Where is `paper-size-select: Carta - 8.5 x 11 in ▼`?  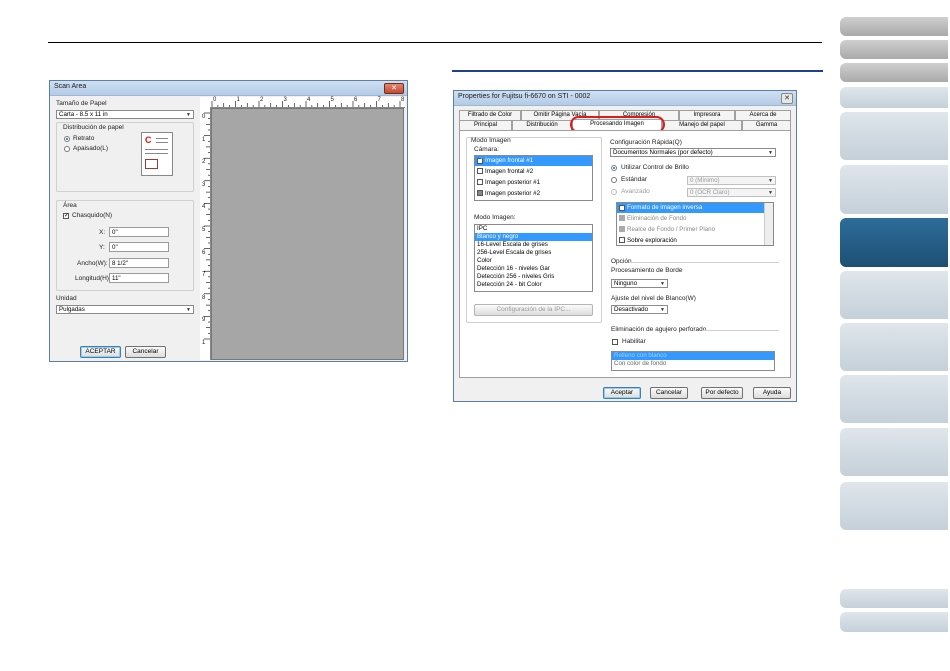
paper-size-select: Carta - 8.5 x 11 in ▼ is located at coordinates (125, 114).